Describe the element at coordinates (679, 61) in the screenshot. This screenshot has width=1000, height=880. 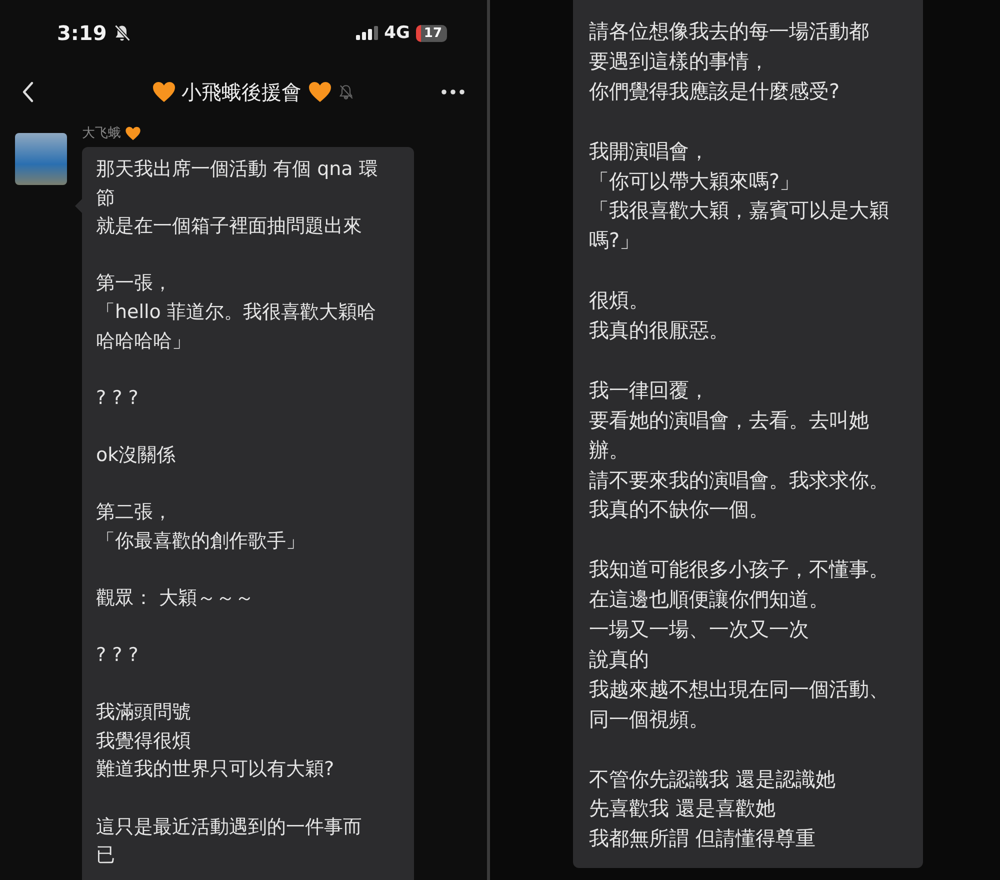
I see `message-text: 要遇到這樣的事情，` at that location.